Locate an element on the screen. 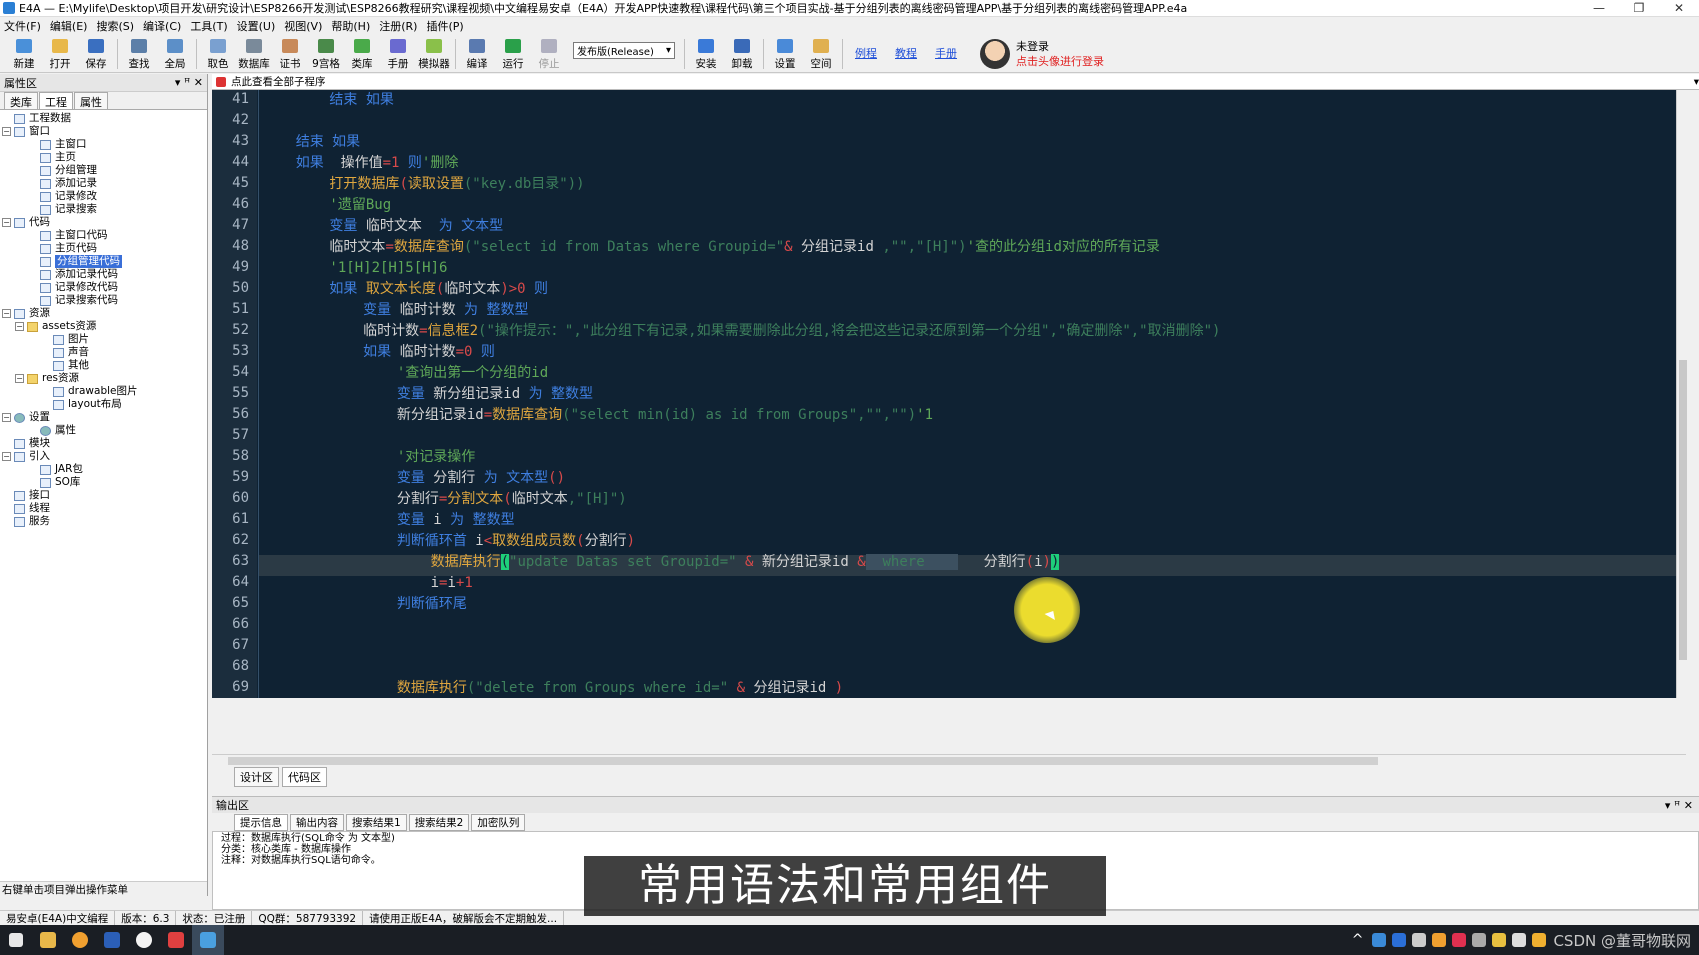  code-line: 判断循环首 i<取数组成员数(分割行) is located at coordinates (448, 541).